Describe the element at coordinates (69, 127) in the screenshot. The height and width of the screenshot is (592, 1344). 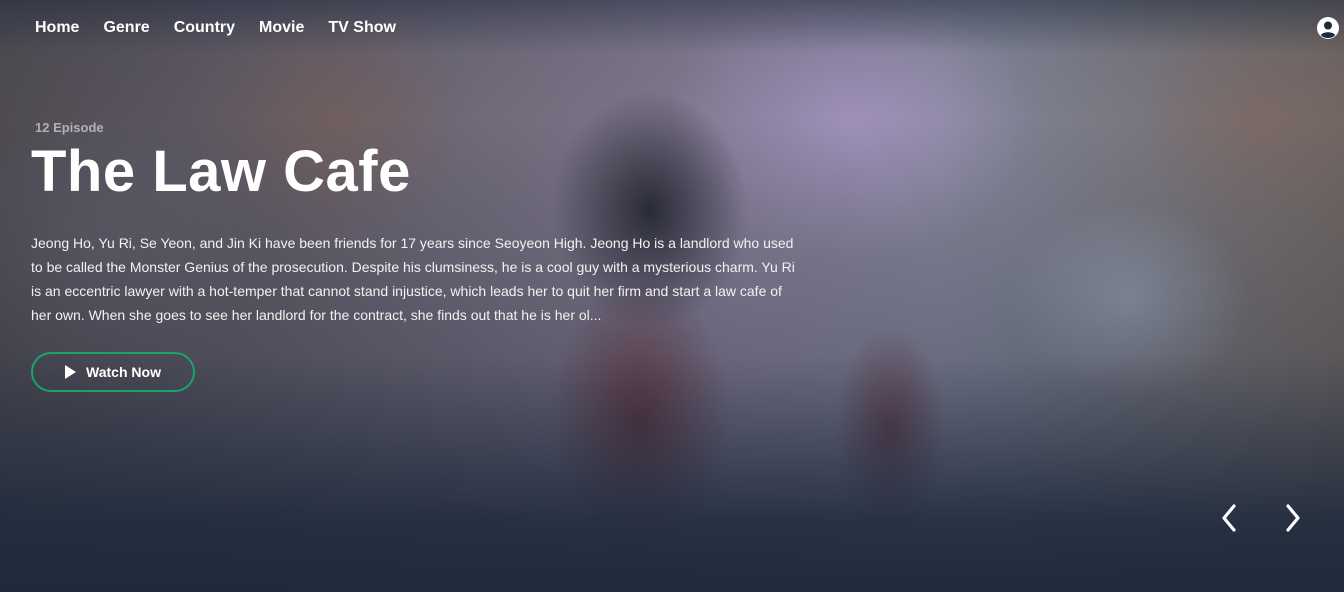
I see `episode-count: 12 Episode` at that location.